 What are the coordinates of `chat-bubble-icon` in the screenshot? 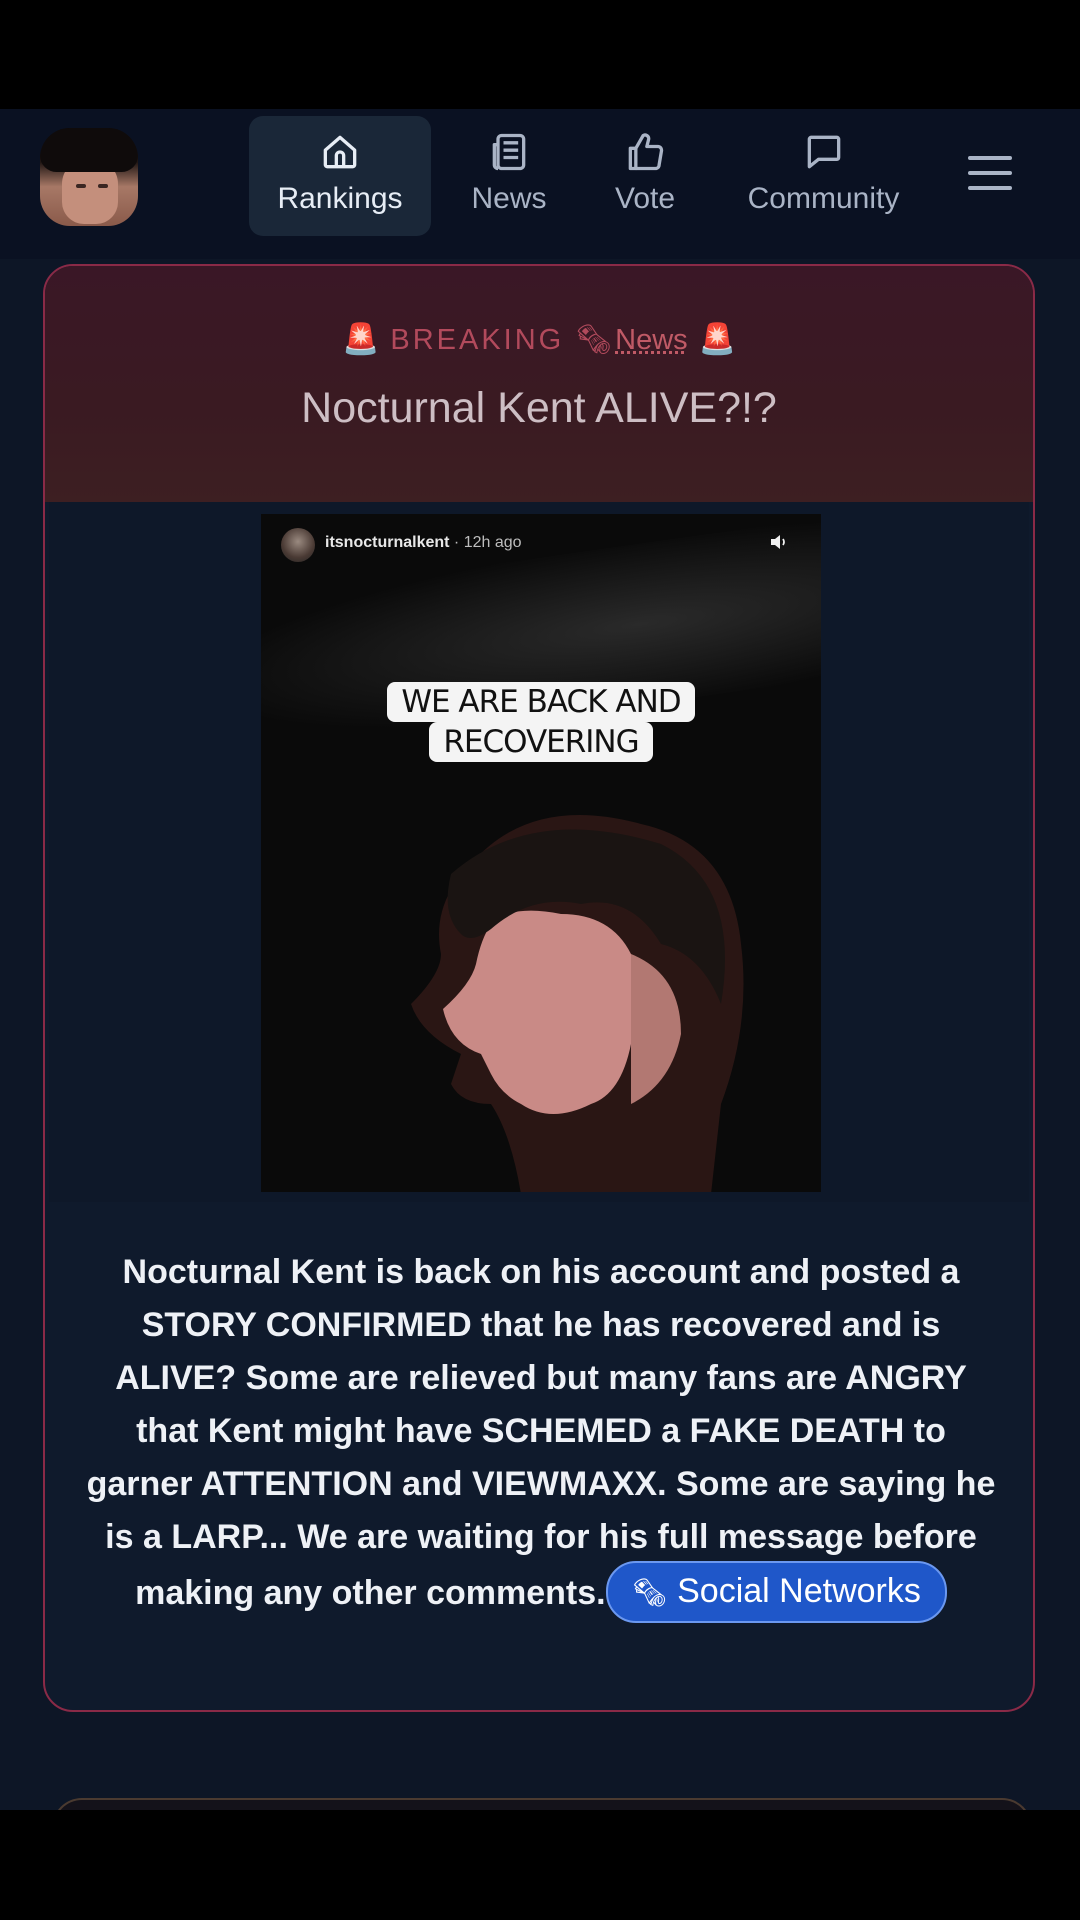 It's located at (823, 152).